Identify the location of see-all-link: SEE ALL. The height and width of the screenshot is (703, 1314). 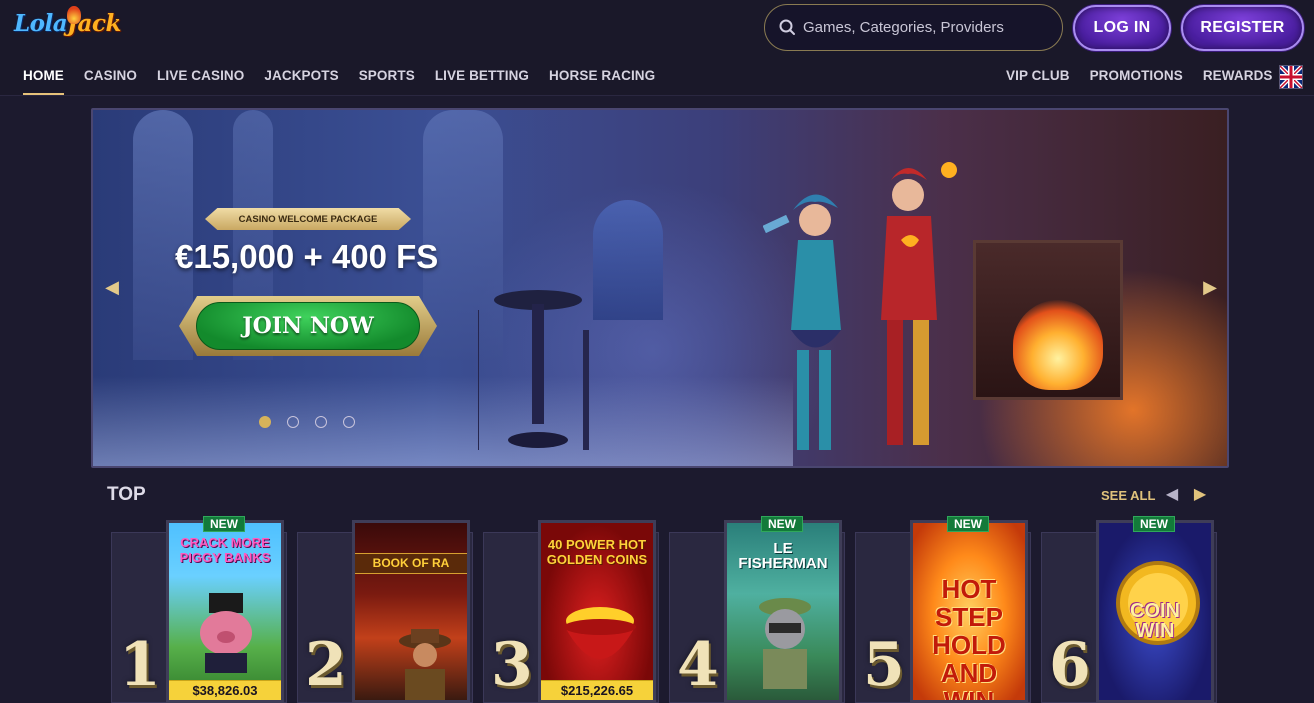
(1128, 495).